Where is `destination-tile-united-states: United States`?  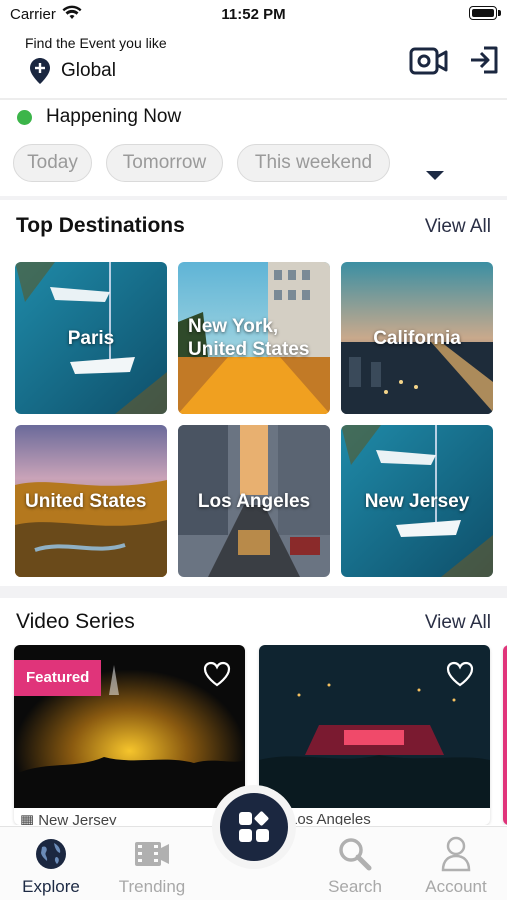
destination-tile-united-states: United States is located at coordinates (91, 501).